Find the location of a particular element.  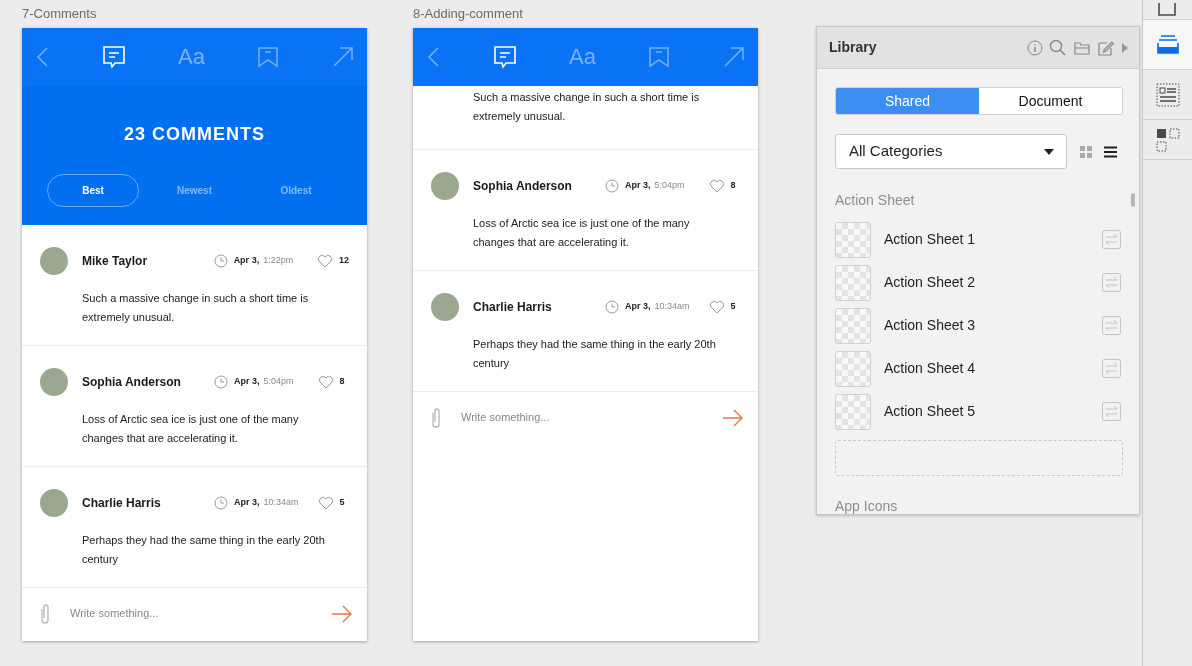

library-icon is located at coordinates (1167, 44).